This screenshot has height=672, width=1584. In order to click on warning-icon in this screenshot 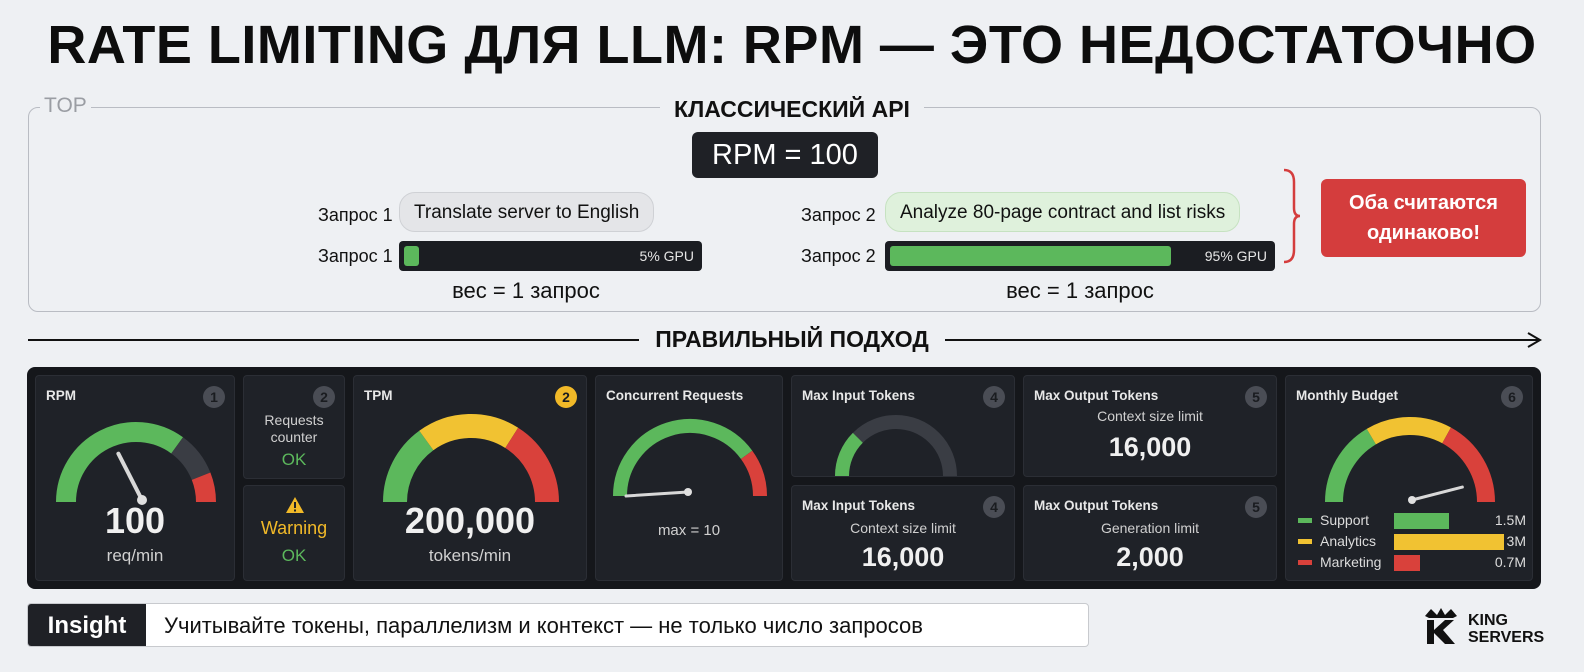, I will do `click(295, 505)`.